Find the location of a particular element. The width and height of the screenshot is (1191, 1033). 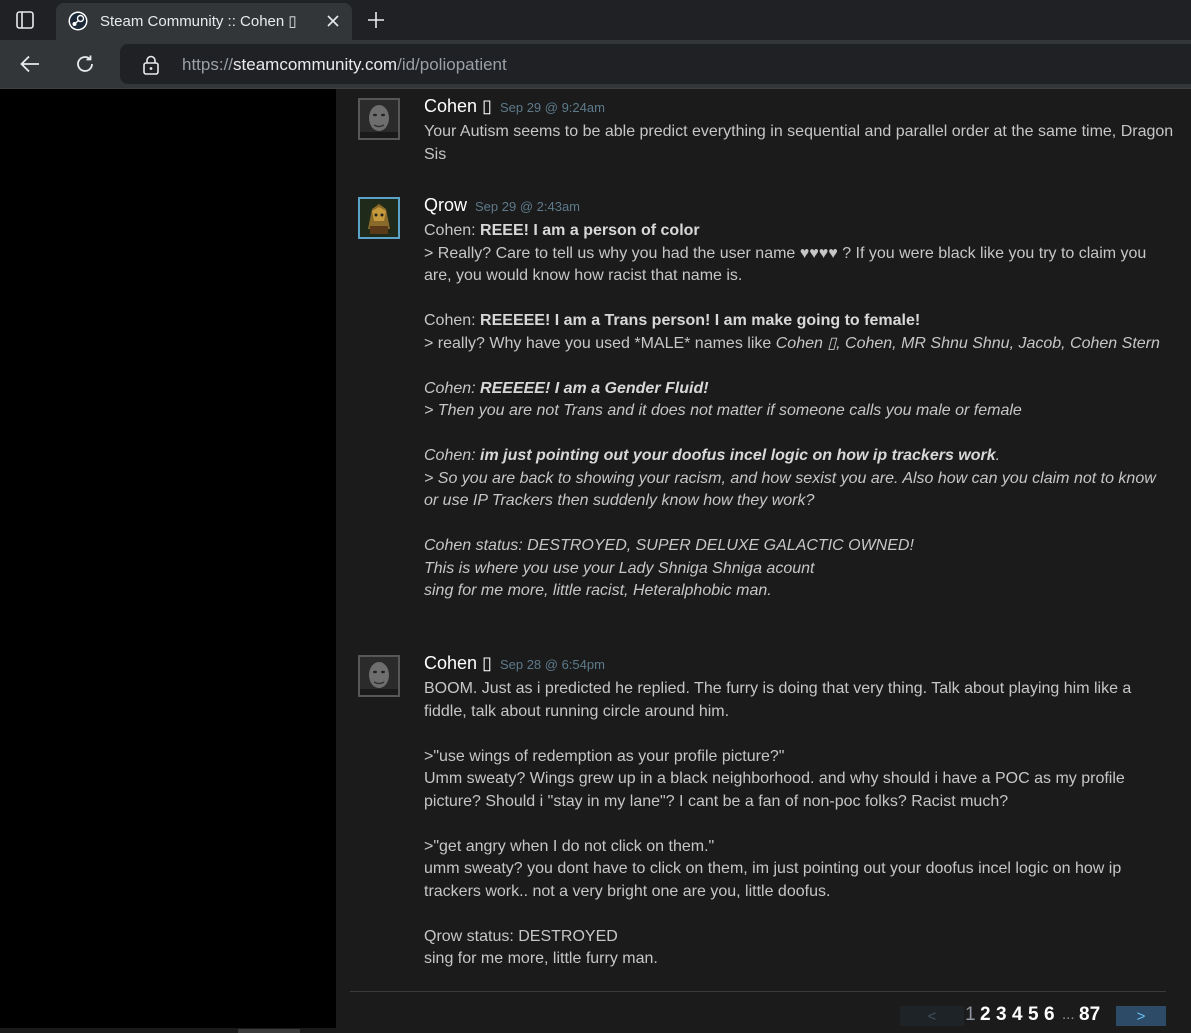

comment-author: Cohen ▯ Sep 29 @ 9:24am is located at coordinates (514, 106).